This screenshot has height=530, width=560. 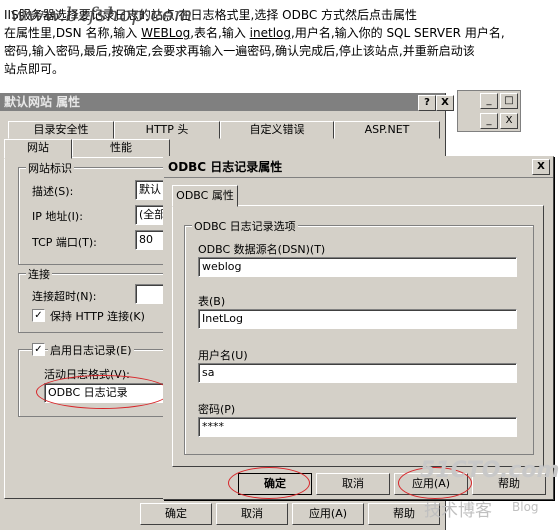 I want to click on username-input: sa, so click(x=357, y=373).